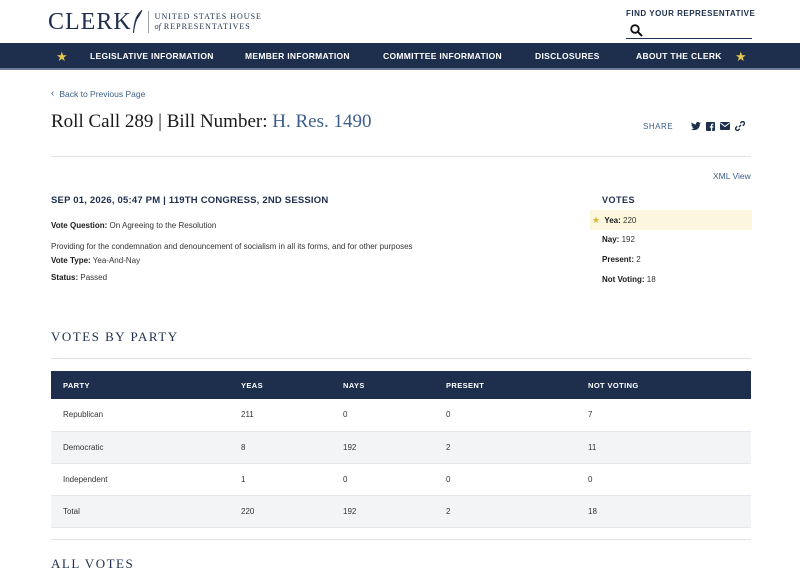  Describe the element at coordinates (163, 225) in the screenshot. I see `vote-question-value: On Agreeing to the Resolution` at that location.